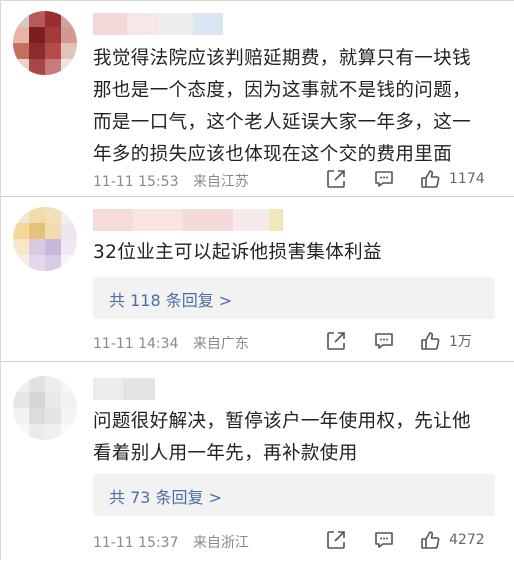 The height and width of the screenshot is (561, 514). What do you see at coordinates (460, 342) in the screenshot?
I see `like-count: 1万` at bounding box center [460, 342].